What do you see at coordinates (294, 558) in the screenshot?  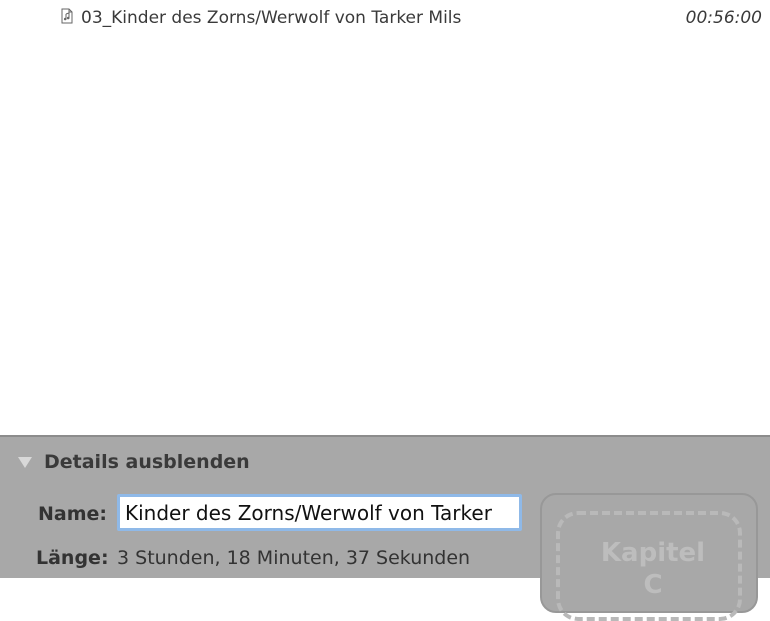 I see `length-value: 3 Stunden, 18 Minuten, 37 Sekunden` at bounding box center [294, 558].